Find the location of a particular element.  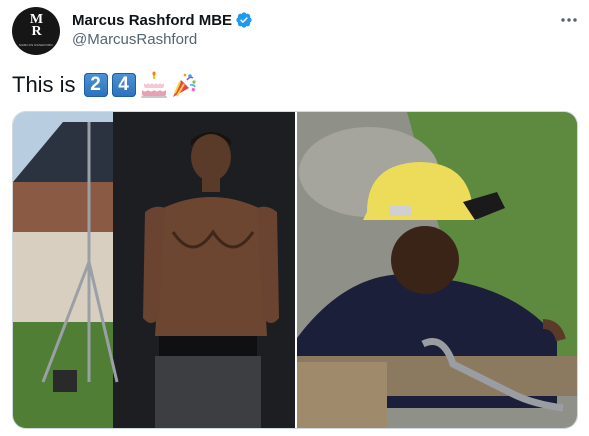

avatar-subtitle: MARCUS RASHFORD is located at coordinates (36, 45).